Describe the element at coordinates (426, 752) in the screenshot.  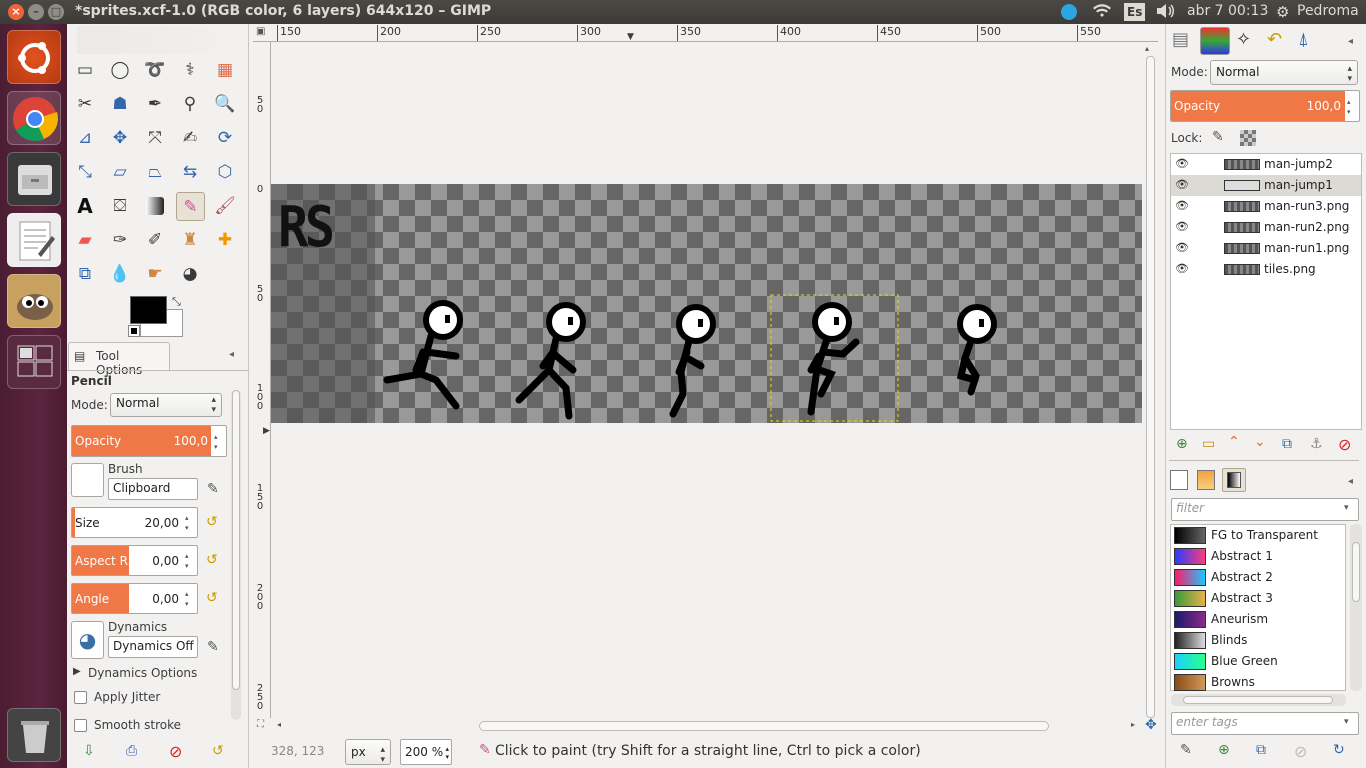
I see `zoom-field: 200 % ▴ ▾` at that location.